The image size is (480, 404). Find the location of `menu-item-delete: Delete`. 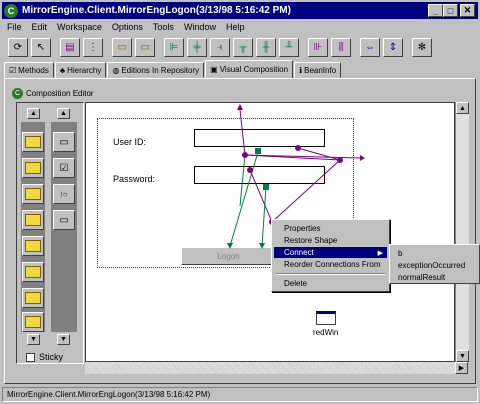

menu-item-delete: Delete is located at coordinates (330, 283).